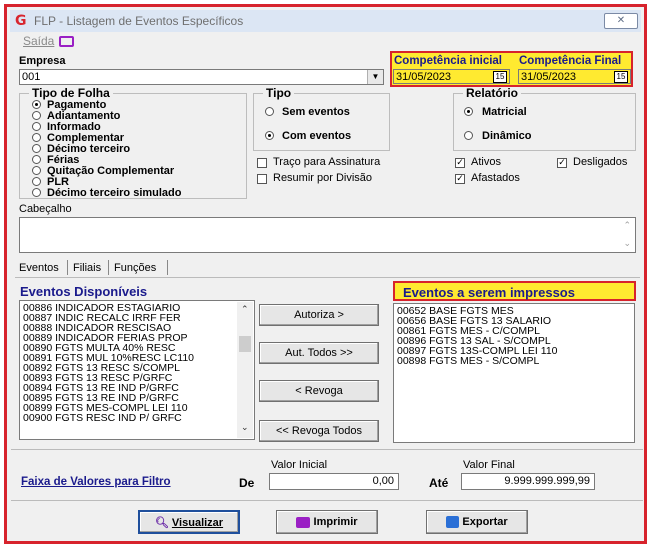  I want to click on empresa-value: 001, so click(31, 77).